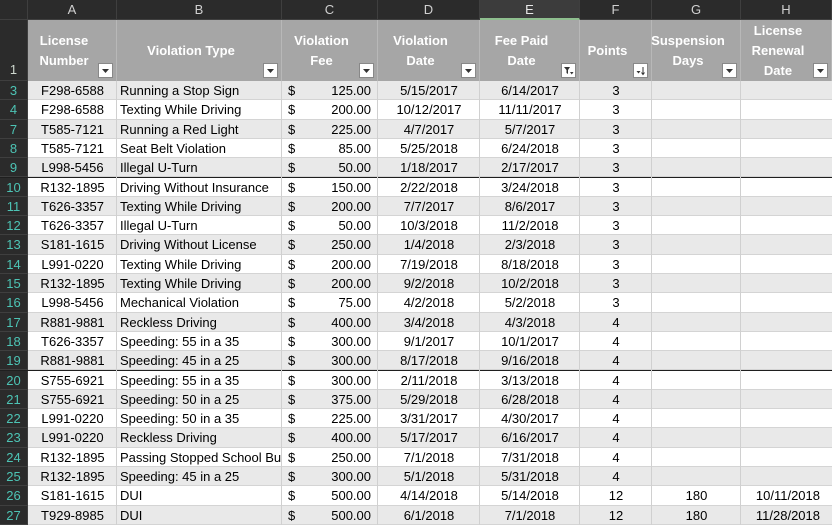 The image size is (832, 525). Describe the element at coordinates (429, 90) in the screenshot. I see `cell-violation-date: 5/15/2017` at that location.